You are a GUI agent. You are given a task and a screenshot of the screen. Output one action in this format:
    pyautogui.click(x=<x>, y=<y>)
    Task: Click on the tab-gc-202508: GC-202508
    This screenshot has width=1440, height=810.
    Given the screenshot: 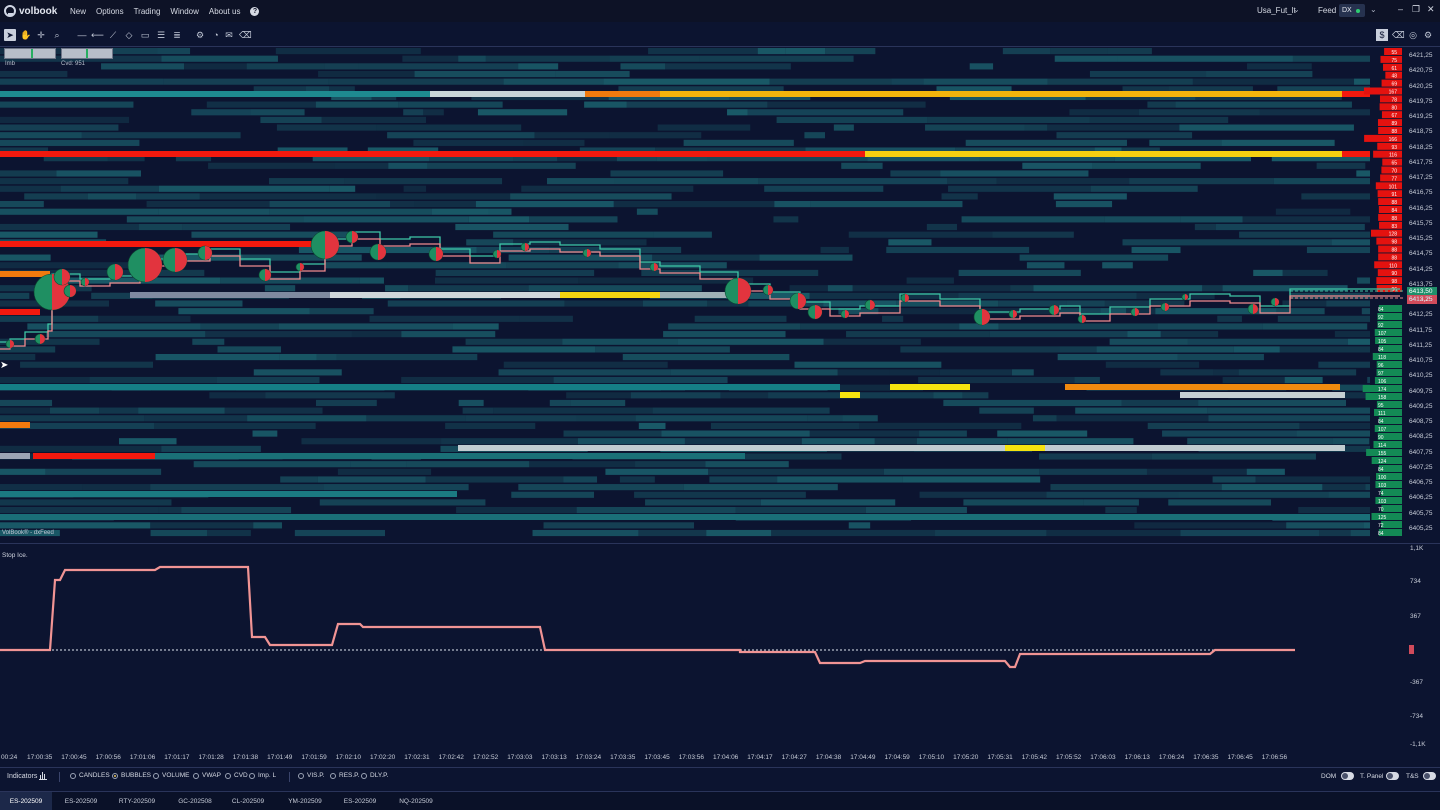 What is the action you would take?
    pyautogui.click(x=195, y=801)
    